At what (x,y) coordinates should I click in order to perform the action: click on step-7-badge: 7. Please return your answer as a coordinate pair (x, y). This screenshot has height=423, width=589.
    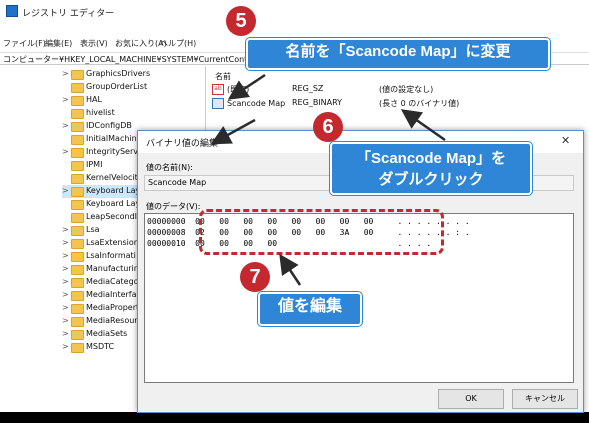
    Looking at the image, I should click on (255, 277).